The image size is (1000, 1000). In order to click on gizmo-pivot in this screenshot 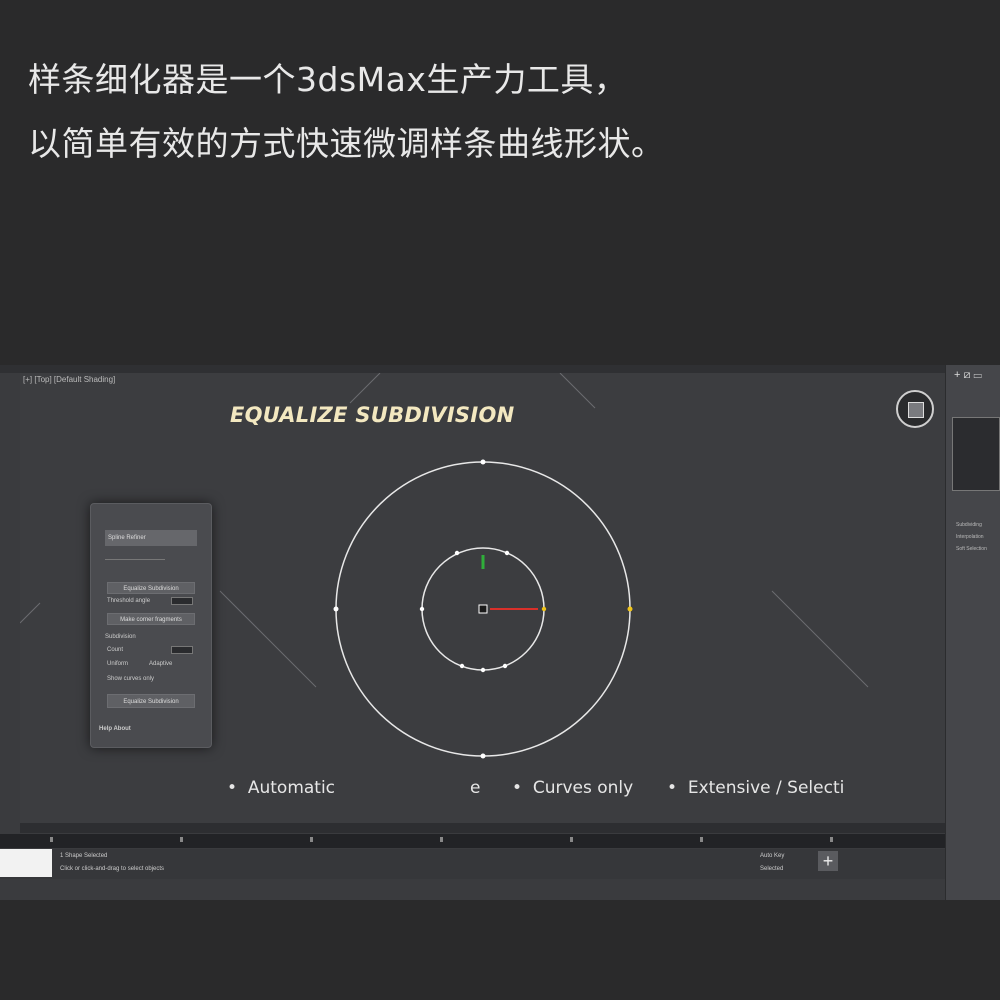, I will do `click(483, 609)`.